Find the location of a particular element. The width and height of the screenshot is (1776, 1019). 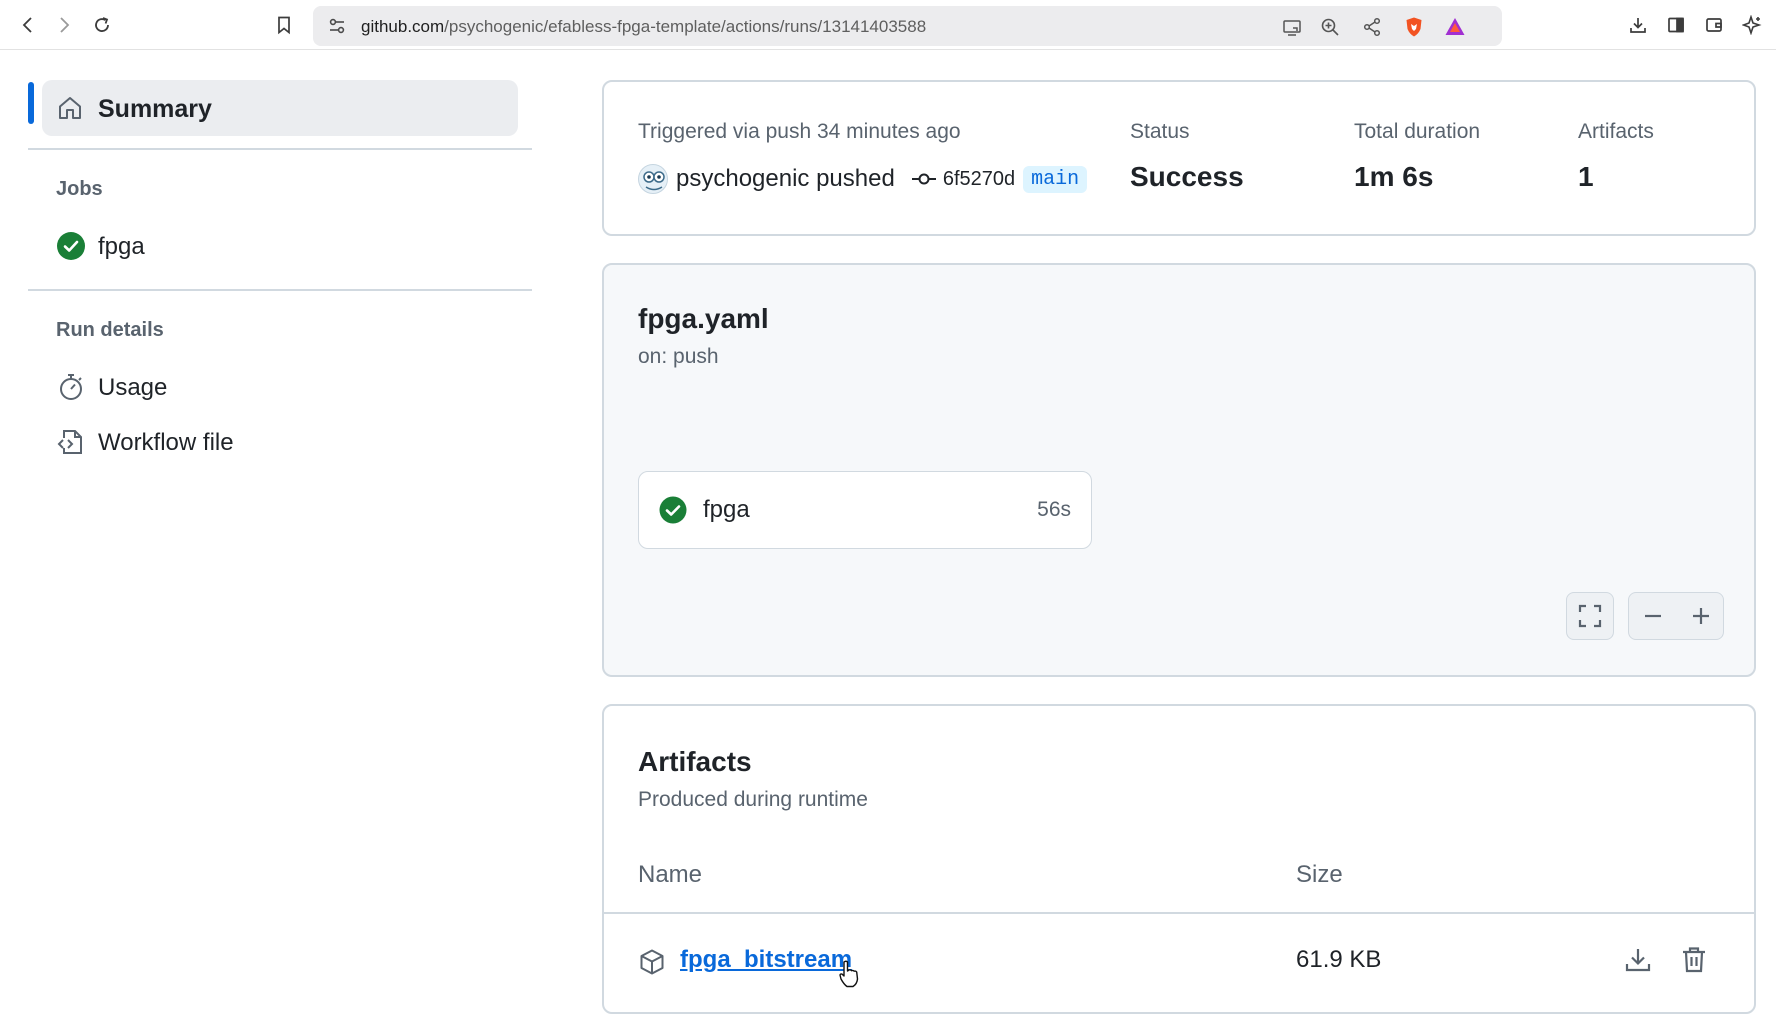

back-icon is located at coordinates (28, 25).